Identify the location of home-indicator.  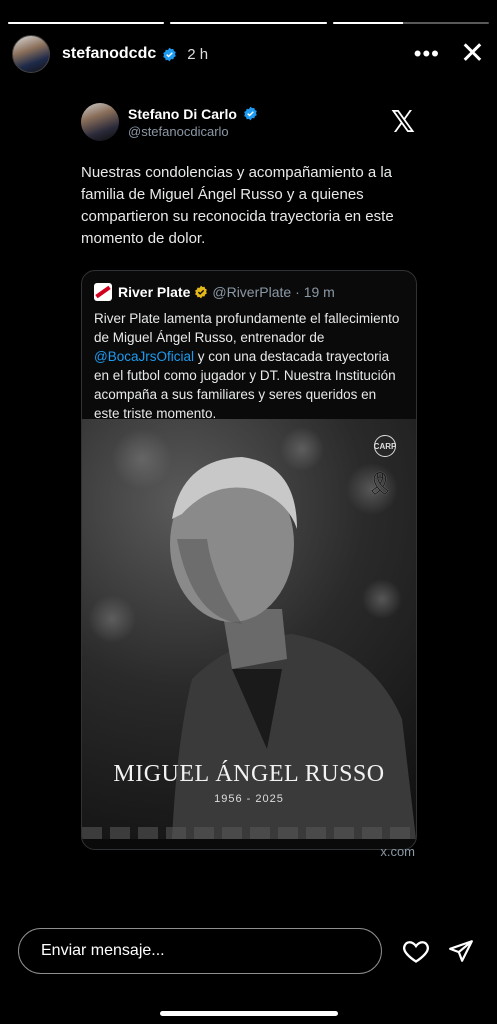
(248, 1013).